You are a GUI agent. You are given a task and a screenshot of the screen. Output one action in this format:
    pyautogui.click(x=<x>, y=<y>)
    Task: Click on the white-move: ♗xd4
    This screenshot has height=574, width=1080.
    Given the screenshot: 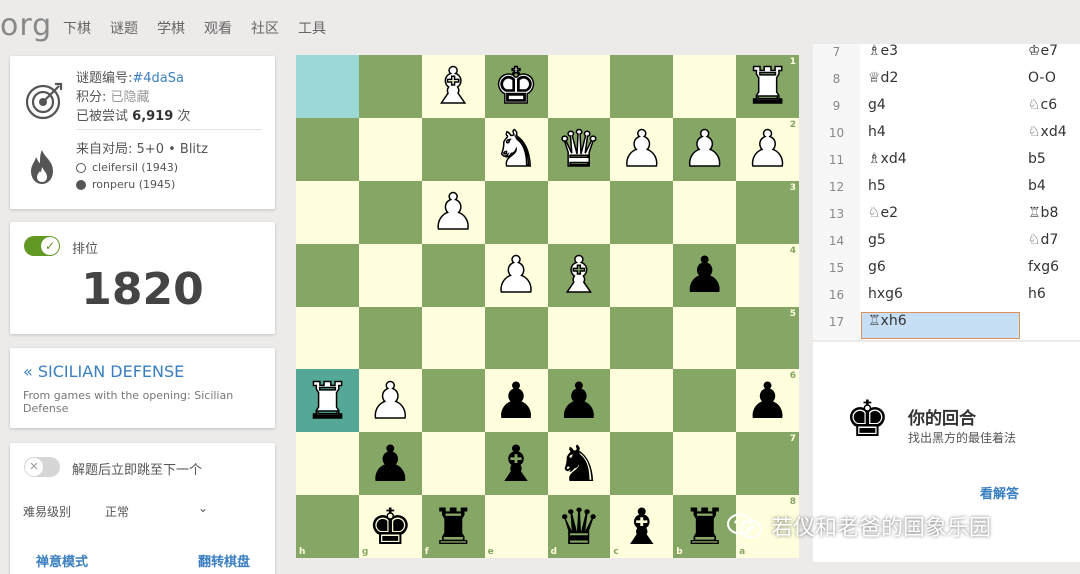 What is the action you would take?
    pyautogui.click(x=887, y=159)
    